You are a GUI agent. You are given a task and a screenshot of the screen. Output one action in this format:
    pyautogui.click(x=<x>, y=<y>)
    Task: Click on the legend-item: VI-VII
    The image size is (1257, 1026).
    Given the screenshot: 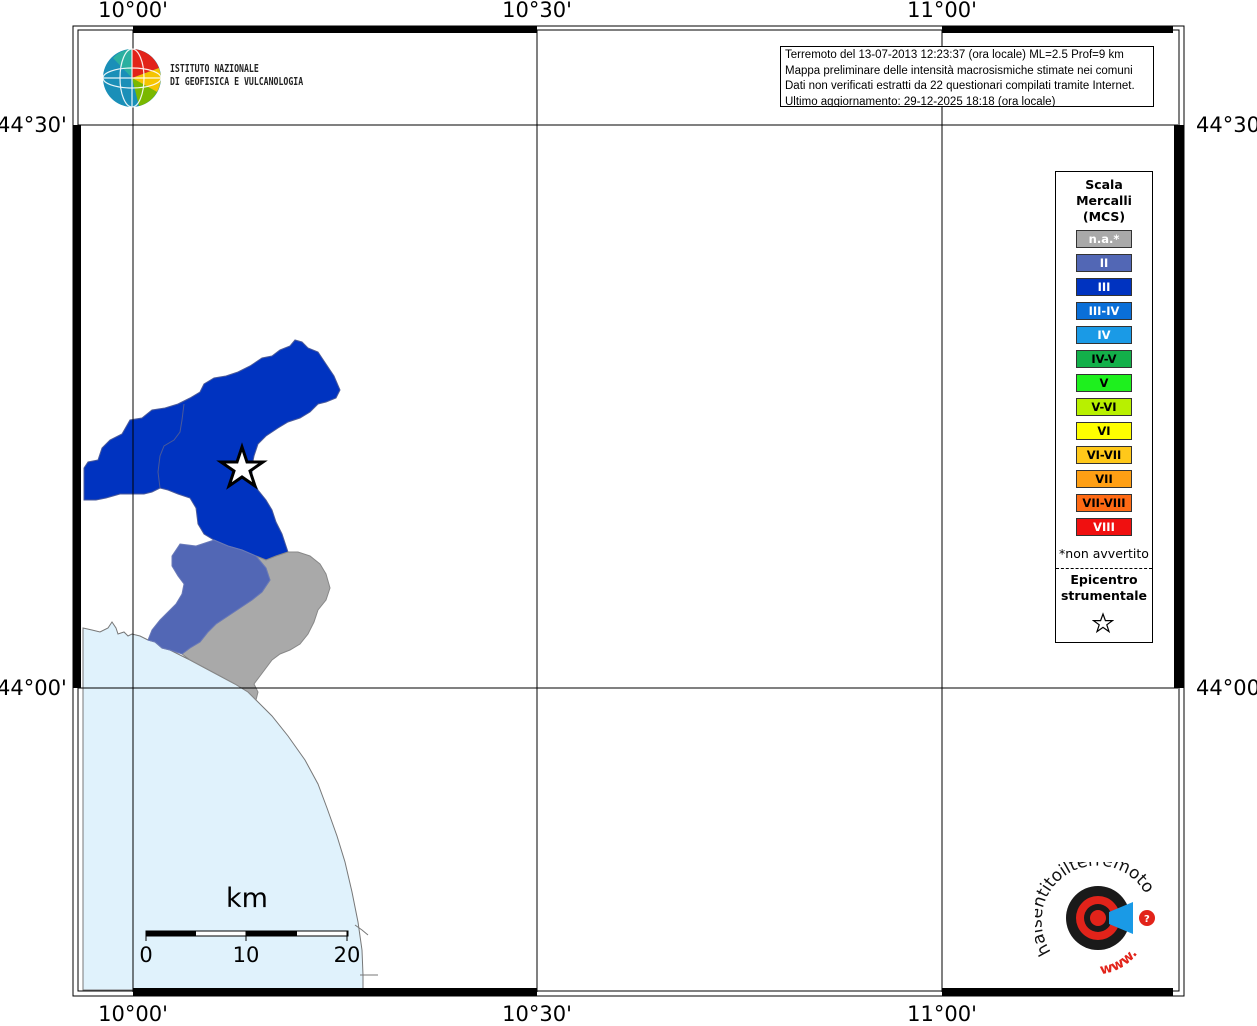 What is the action you would take?
    pyautogui.click(x=1104, y=455)
    